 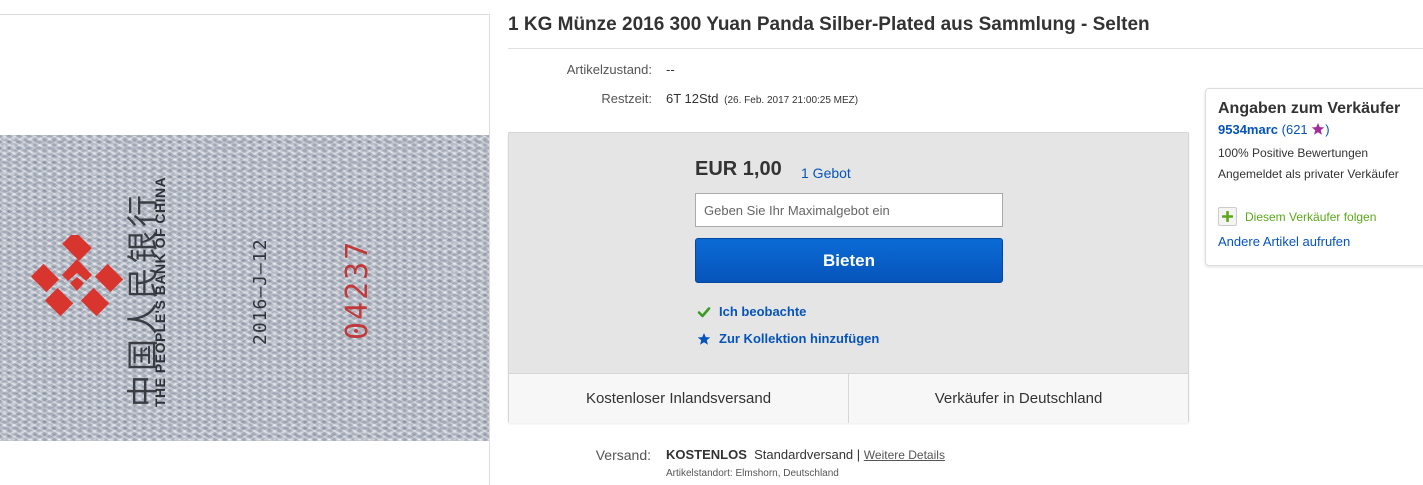 What do you see at coordinates (77, 276) in the screenshot?
I see `bank-logo-icon` at bounding box center [77, 276].